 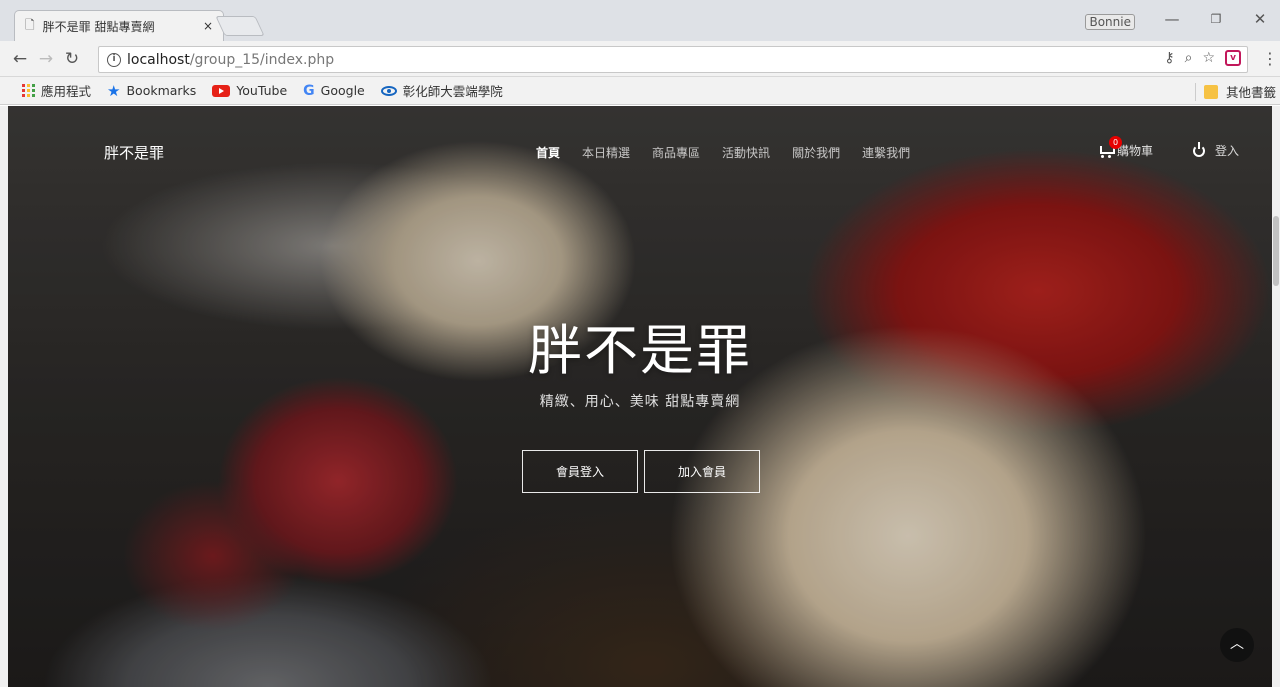 I want to click on youtube-icon, so click(x=221, y=90).